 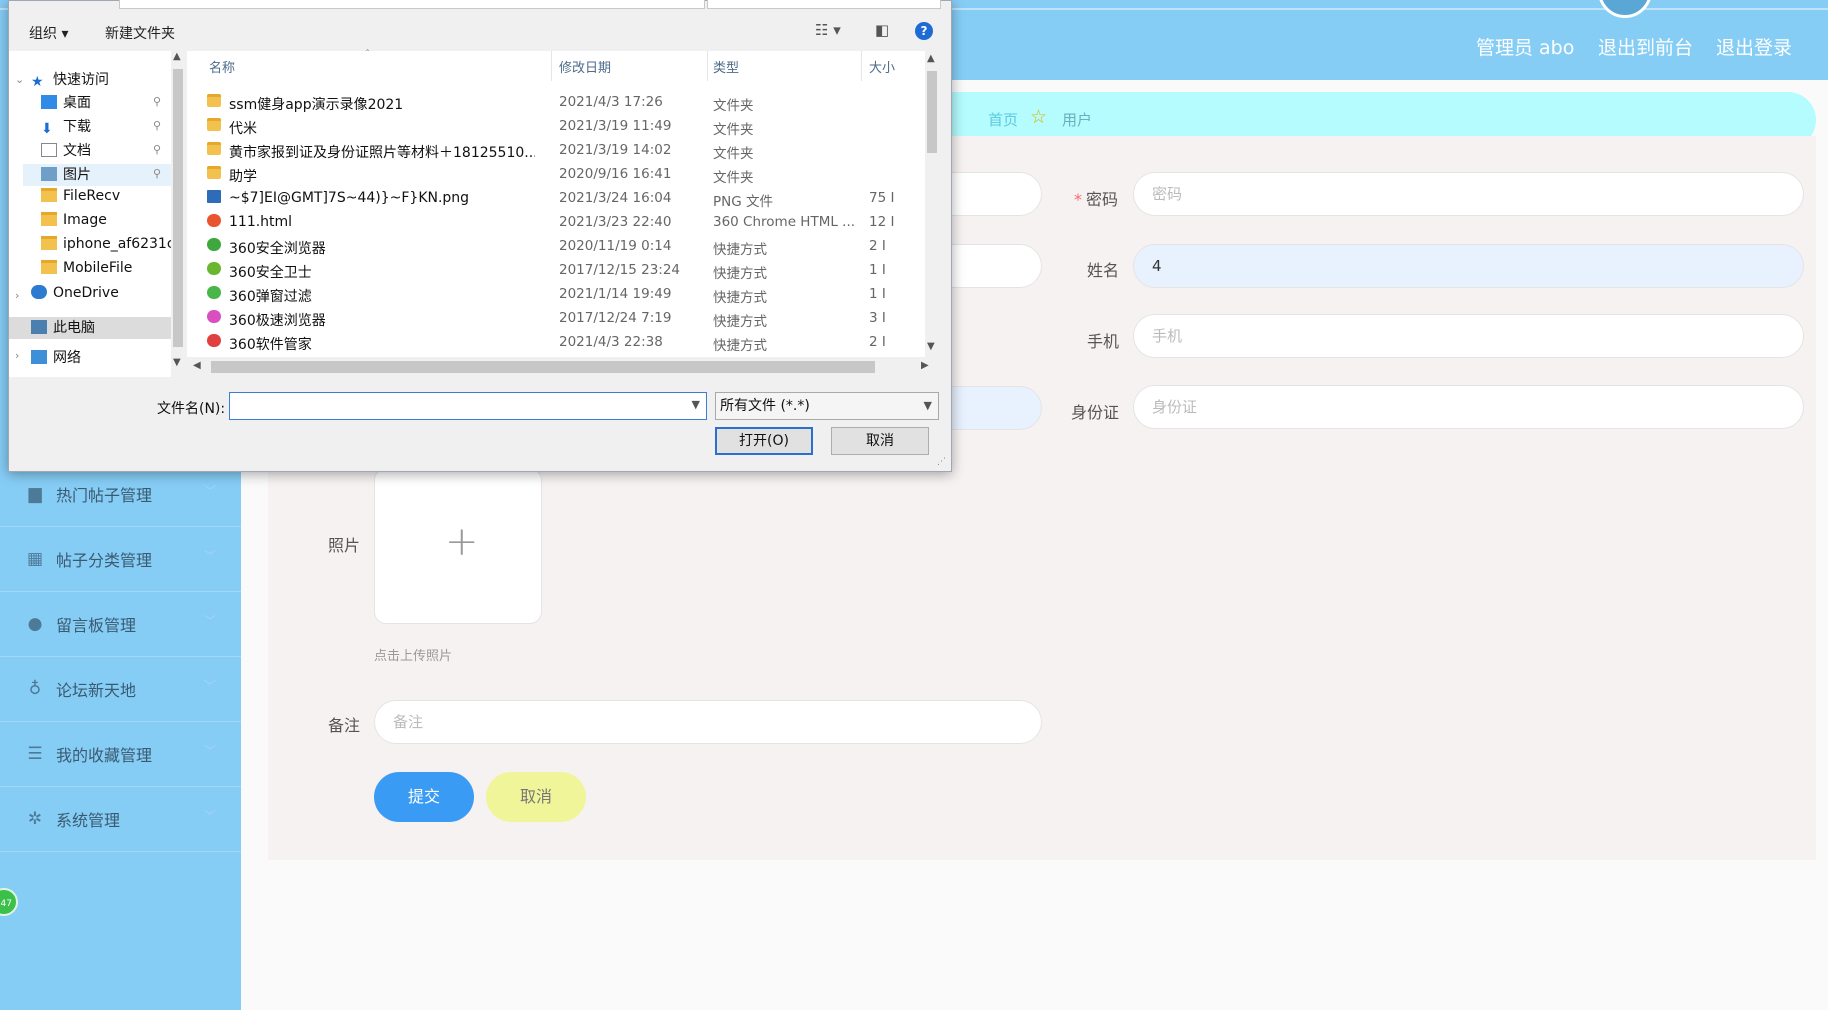 I want to click on file-list-scrollbar: ▲ ▼, so click(x=932, y=204).